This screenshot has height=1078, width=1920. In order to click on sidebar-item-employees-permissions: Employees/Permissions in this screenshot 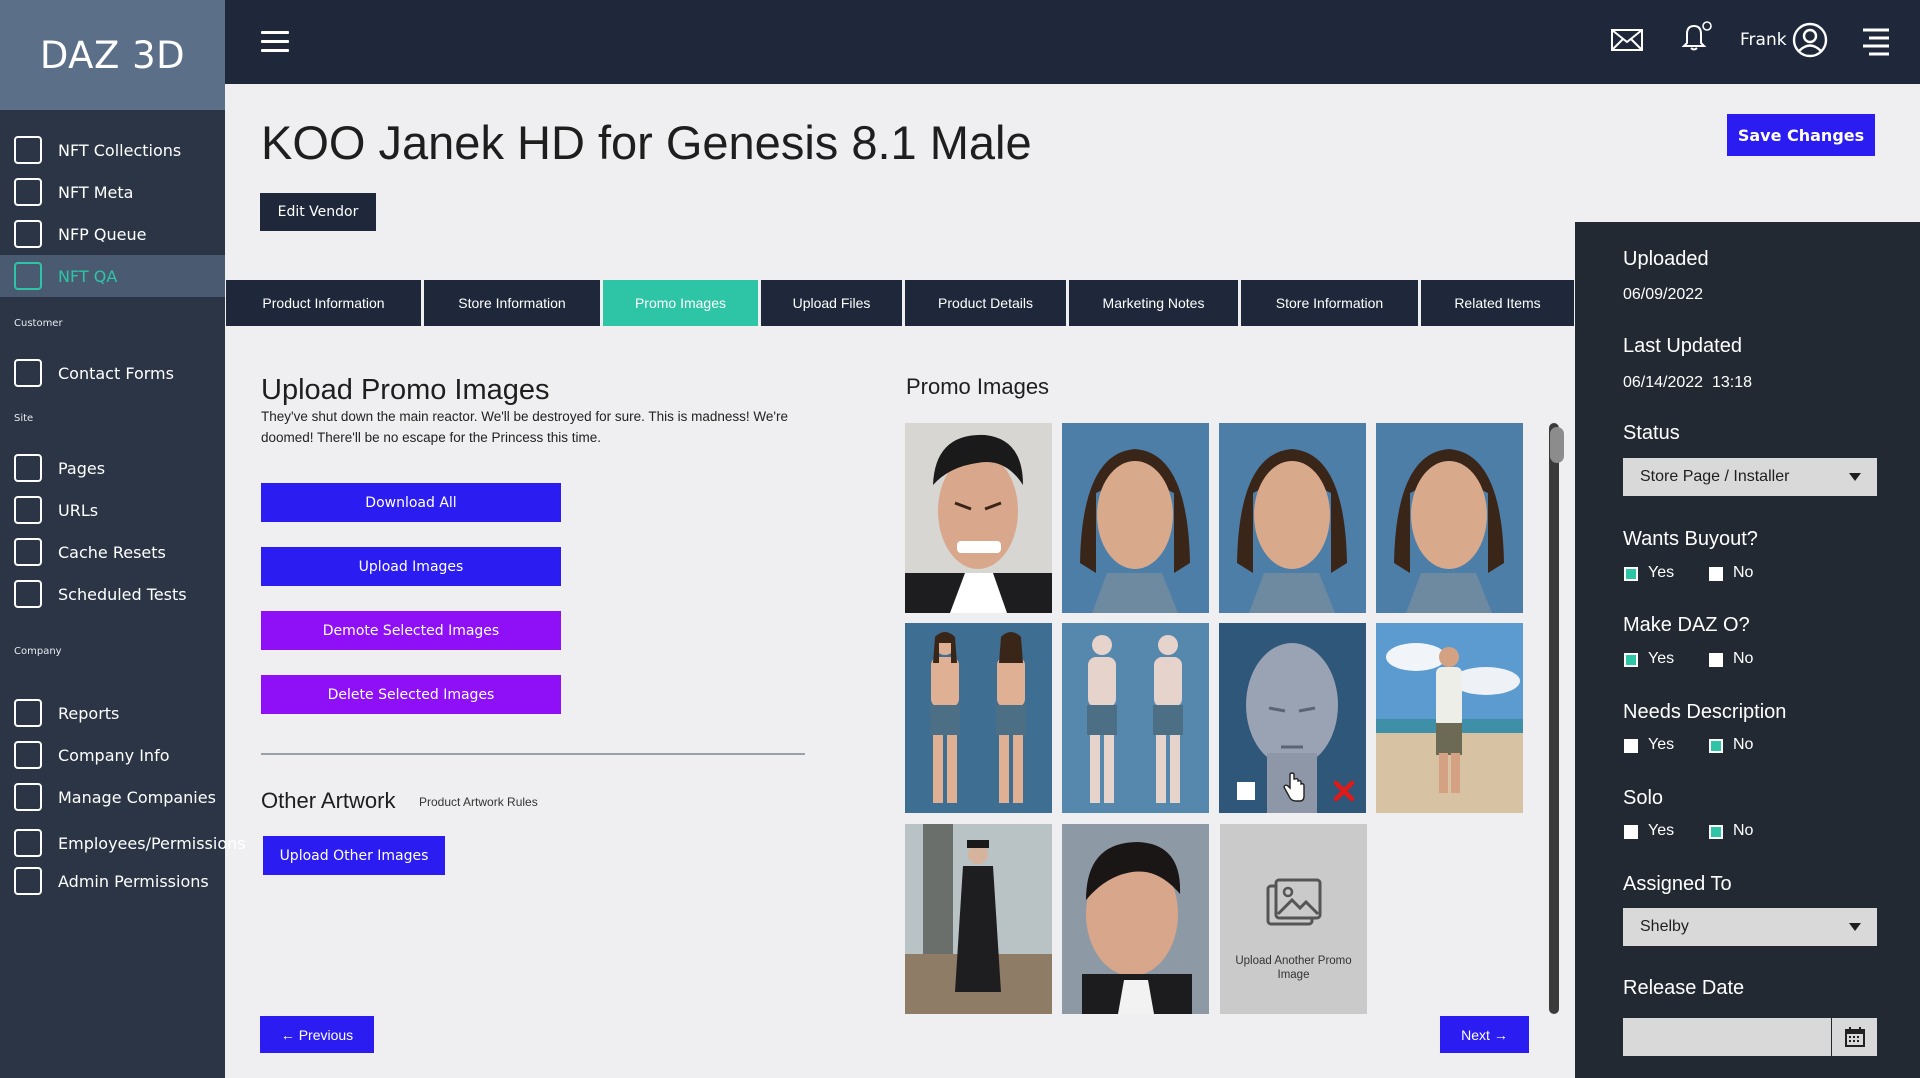, I will do `click(123, 843)`.